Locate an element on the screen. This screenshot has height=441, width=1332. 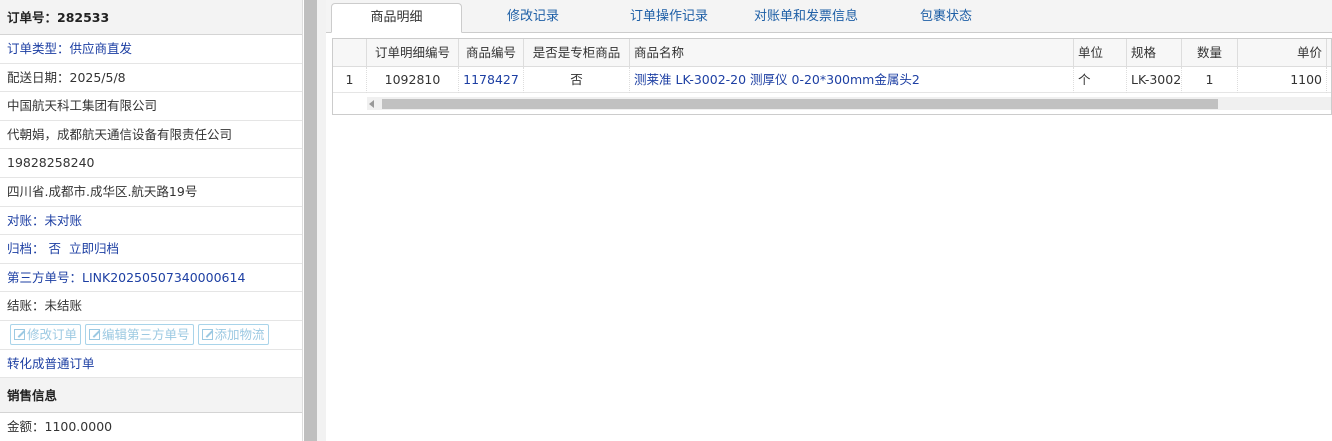
tab-product-details: 商品明细 is located at coordinates (396, 18).